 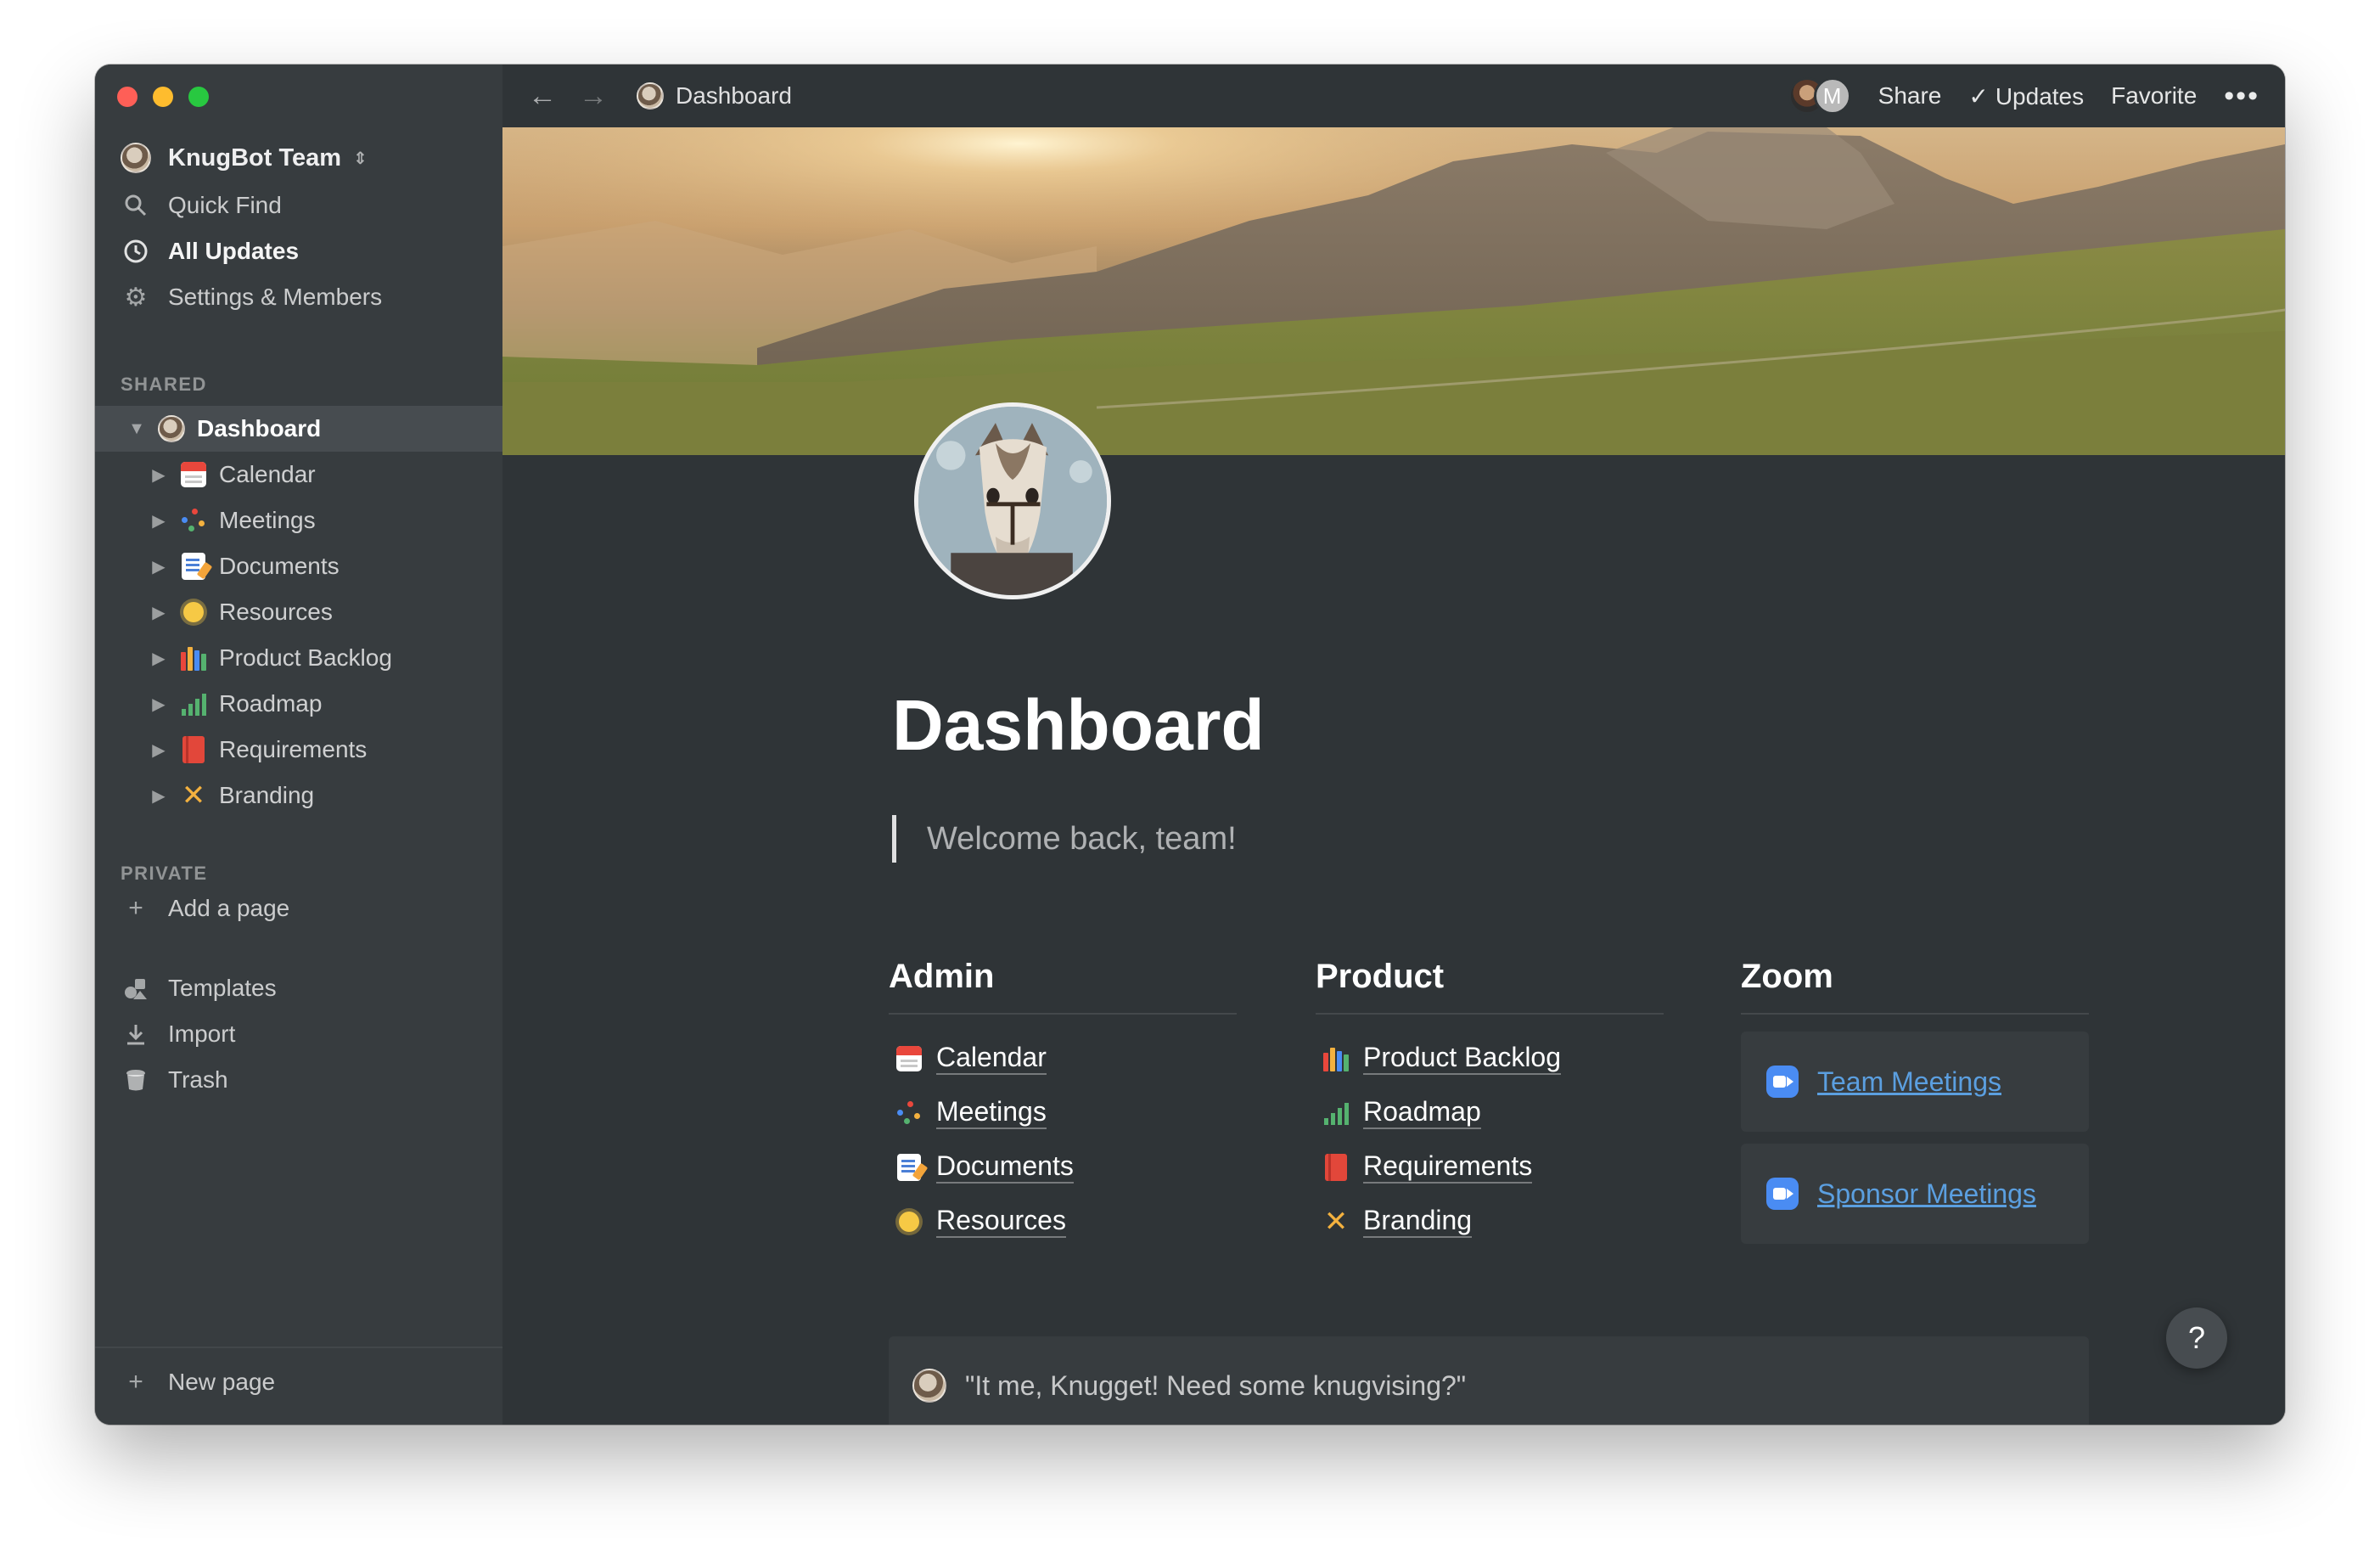 I want to click on sidebar-page-dashboard: ▼ Dashboard, so click(x=298, y=429).